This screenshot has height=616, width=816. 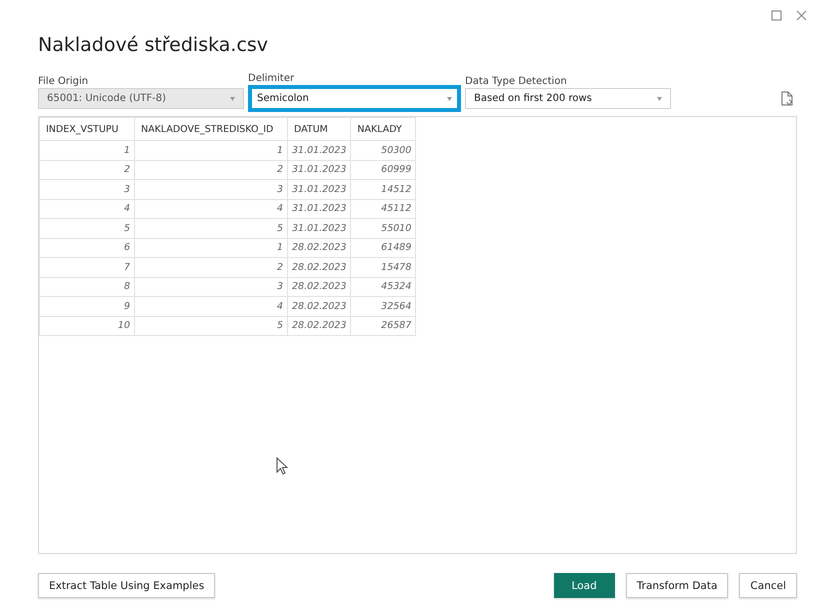 What do you see at coordinates (516, 81) in the screenshot?
I see `field-label: Data Type Detection` at bounding box center [516, 81].